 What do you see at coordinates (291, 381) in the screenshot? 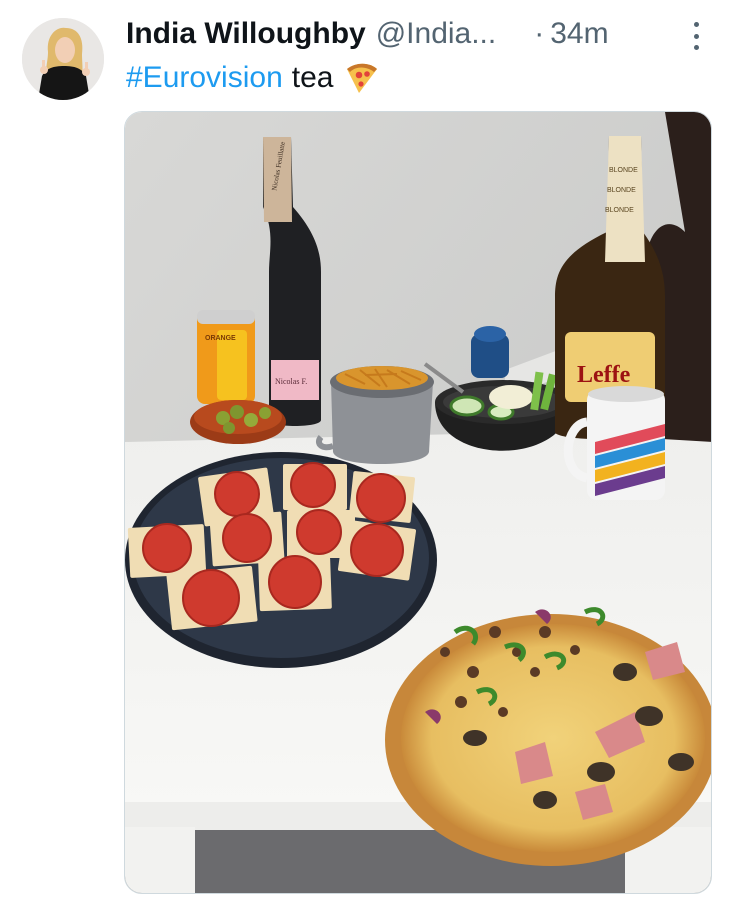
I see `svg-text: Nicolas F.` at bounding box center [291, 381].